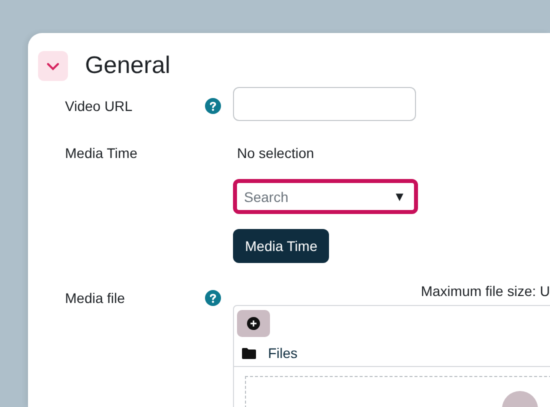 The image size is (550, 407). Describe the element at coordinates (324, 104) in the screenshot. I see `url-input-field` at that location.